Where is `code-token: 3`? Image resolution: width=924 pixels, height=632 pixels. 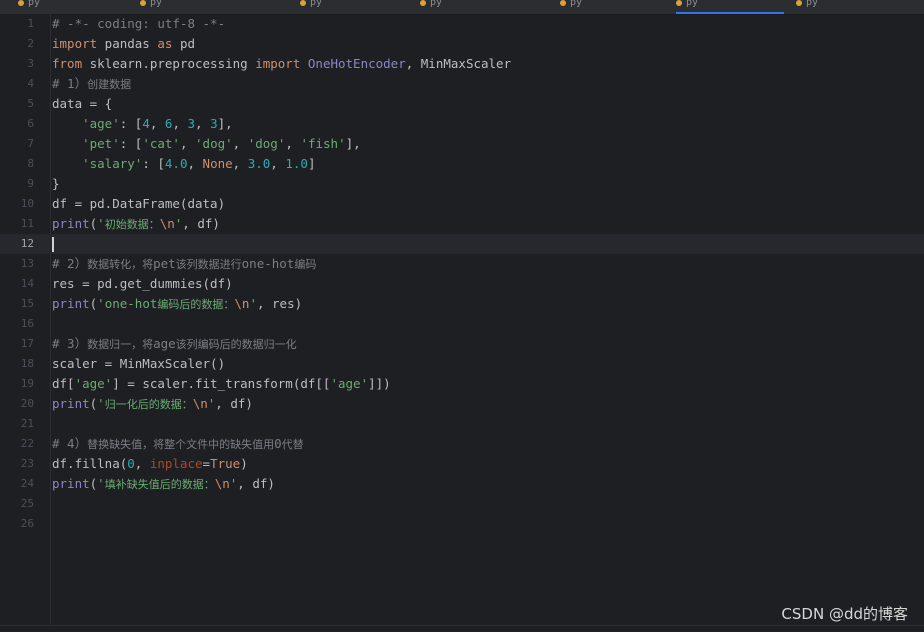
code-token: 3 is located at coordinates (191, 123).